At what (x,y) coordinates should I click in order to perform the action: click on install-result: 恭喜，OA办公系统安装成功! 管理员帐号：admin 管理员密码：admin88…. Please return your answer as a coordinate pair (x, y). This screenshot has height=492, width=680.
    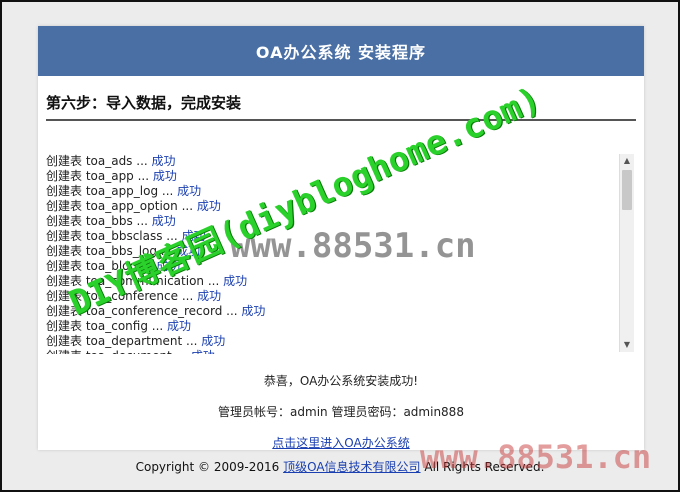
    Looking at the image, I should click on (341, 411).